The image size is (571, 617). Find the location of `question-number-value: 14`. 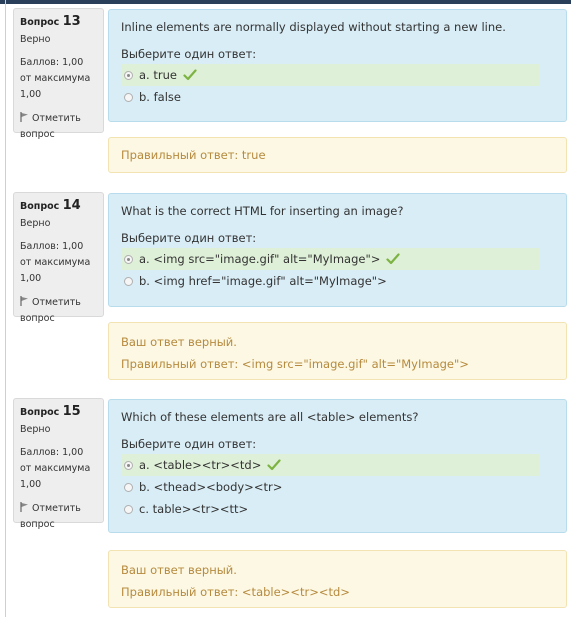

question-number-value: 14 is located at coordinates (71, 205).